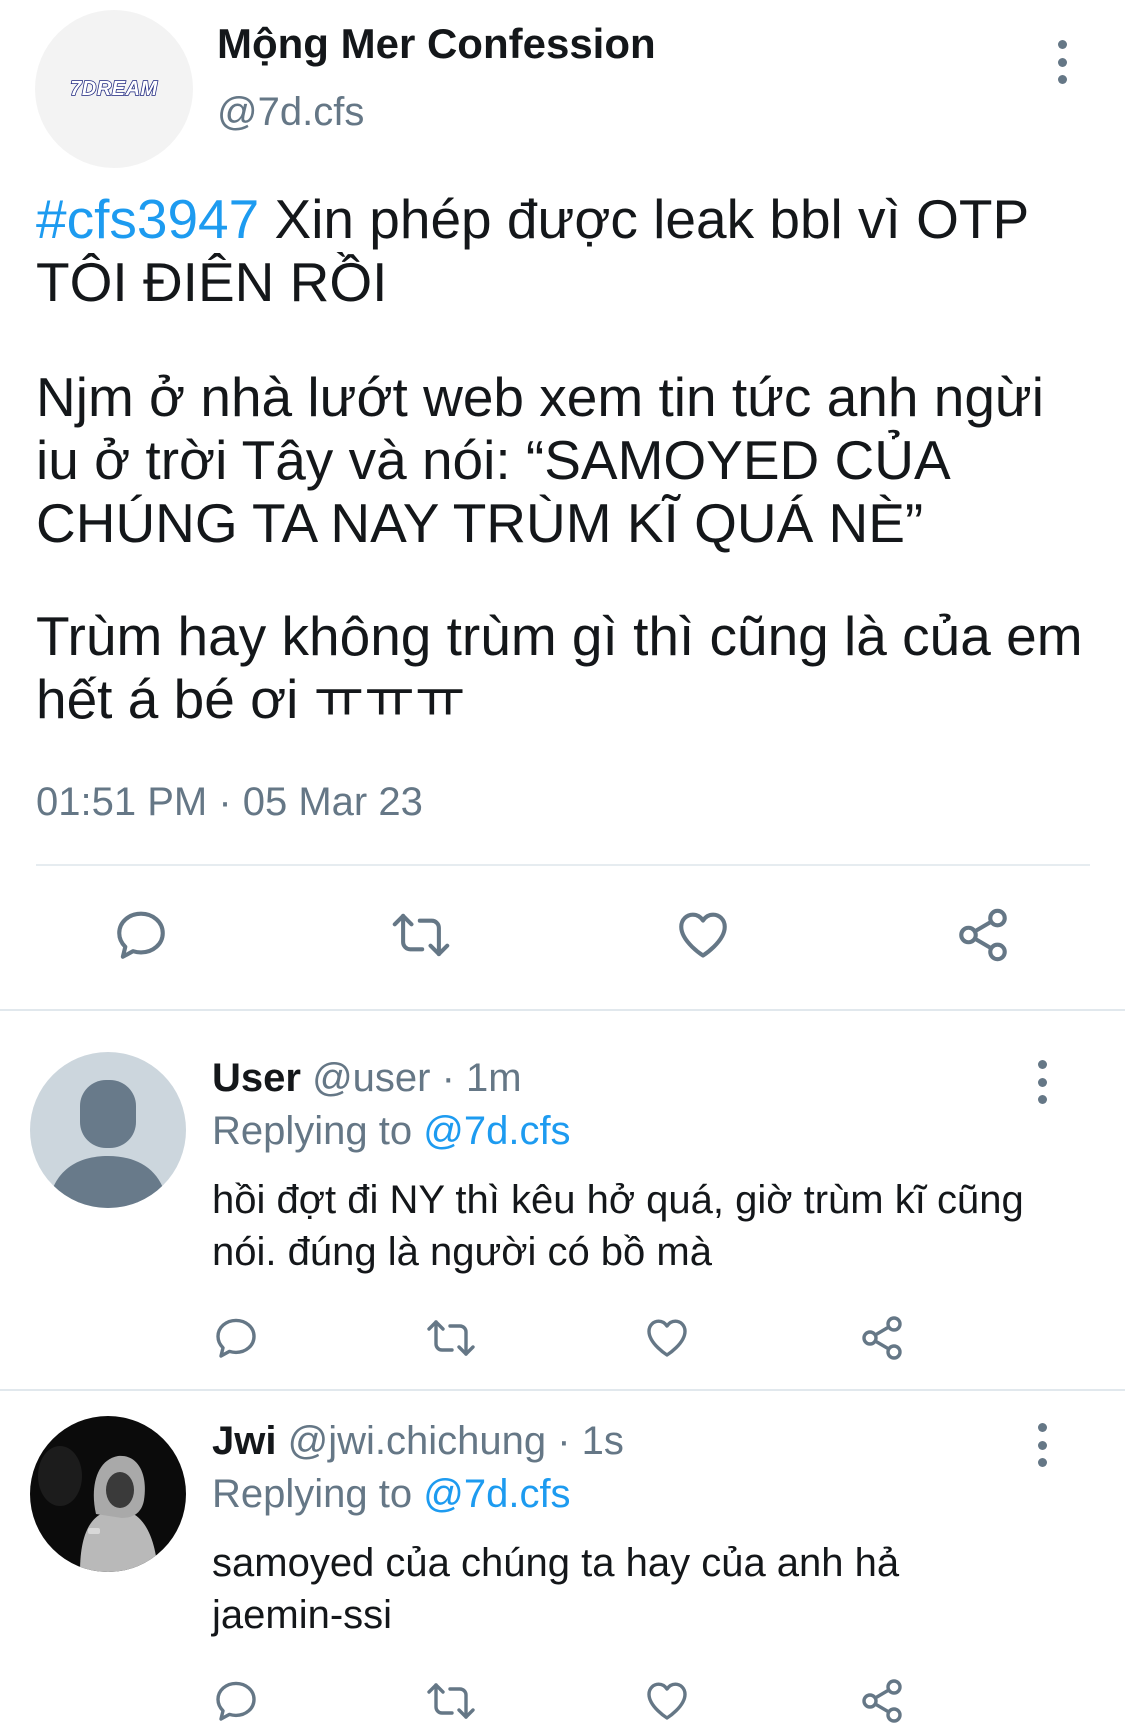 This screenshot has width=1125, height=1735. I want to click on reply-handle: @user, so click(371, 1078).